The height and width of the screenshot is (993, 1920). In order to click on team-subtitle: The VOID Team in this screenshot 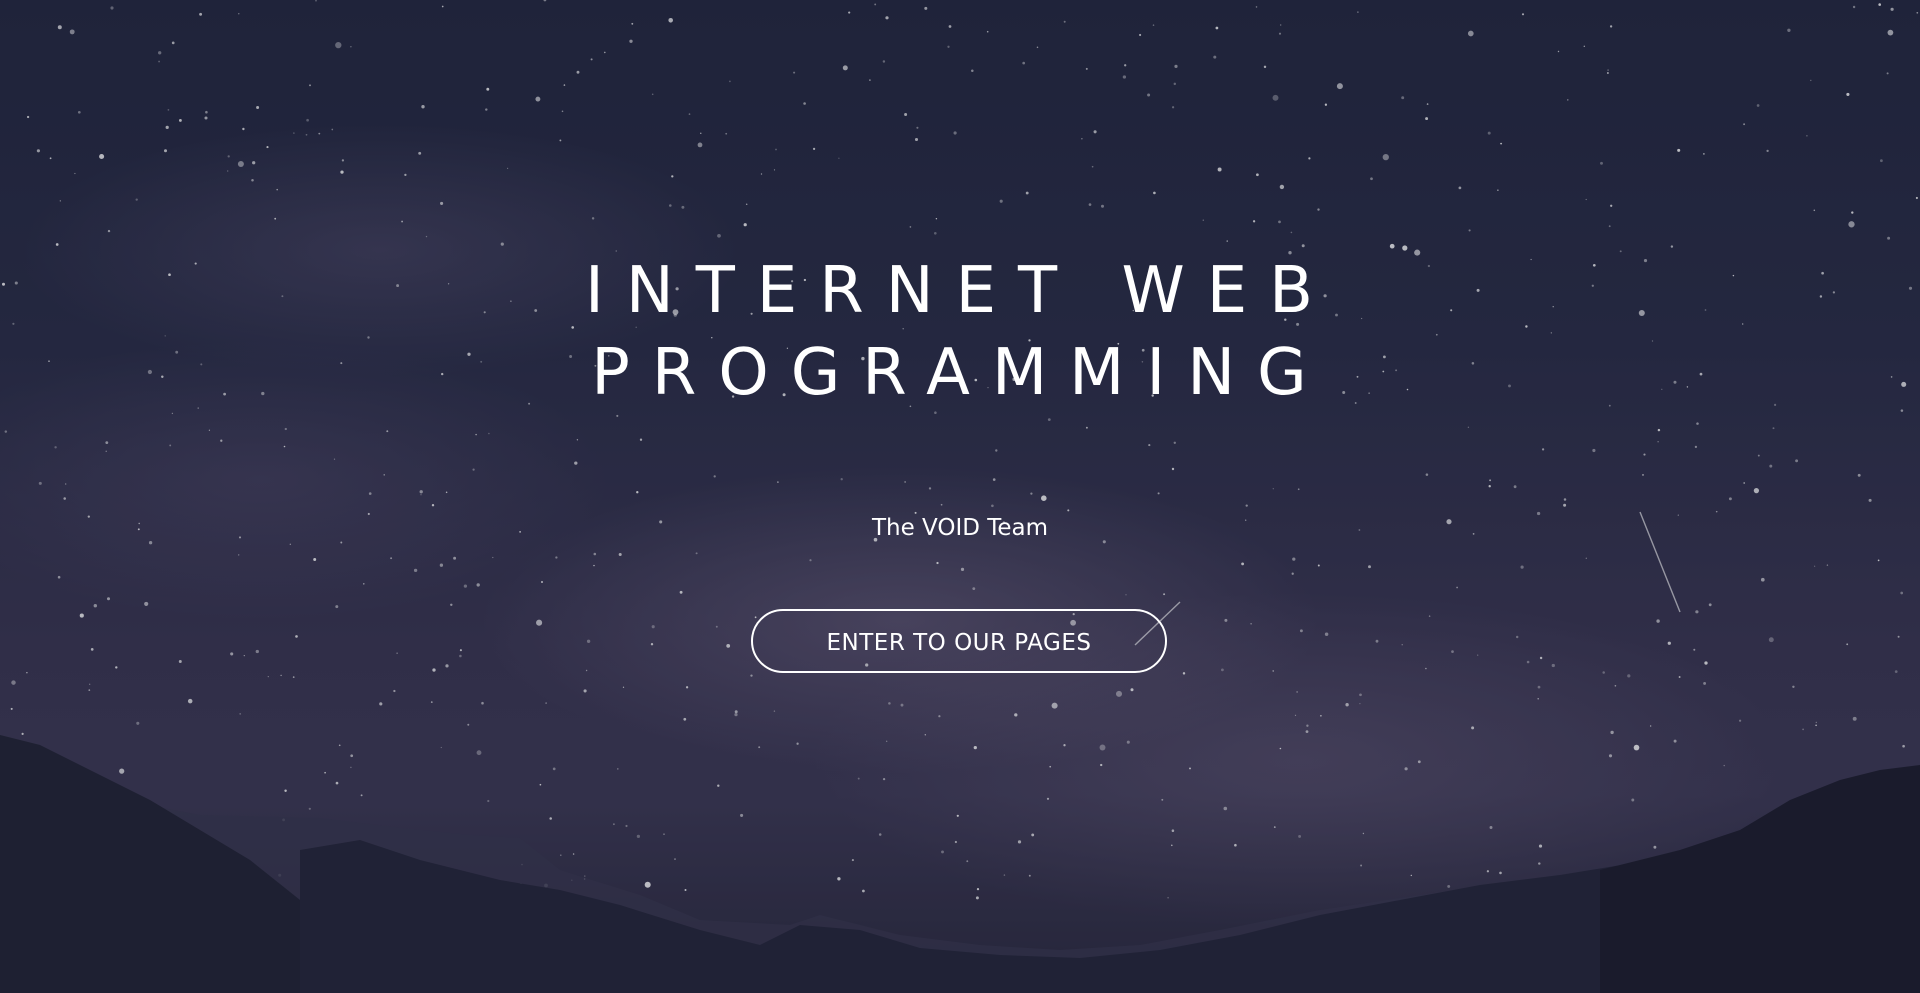, I will do `click(960, 528)`.